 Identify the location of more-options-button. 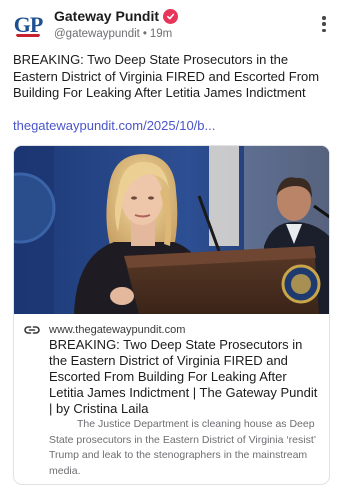
(324, 24).